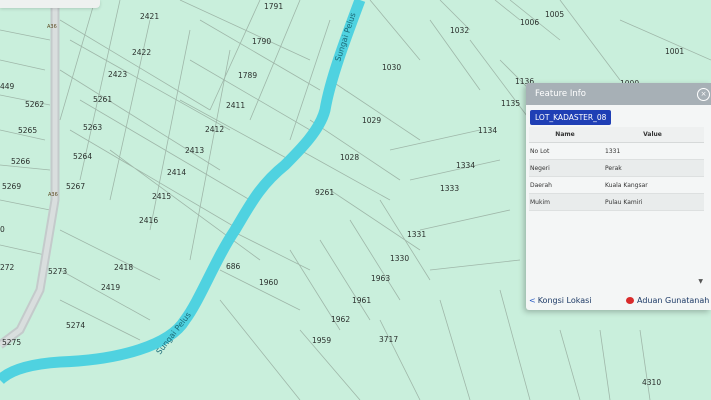 The width and height of the screenshot is (711, 400). What do you see at coordinates (565, 151) in the screenshot?
I see `attr-name: No Lot` at bounding box center [565, 151].